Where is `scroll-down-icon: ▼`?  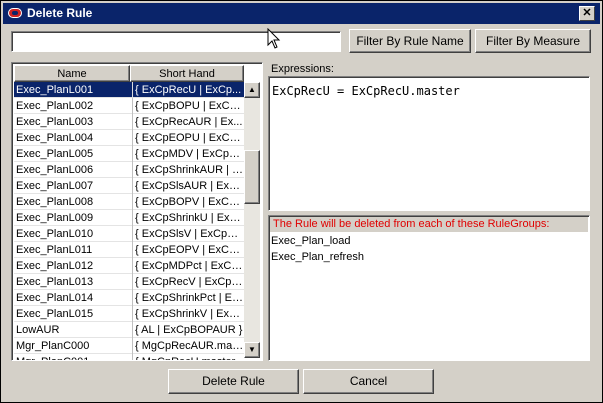 scroll-down-icon: ▼ is located at coordinates (252, 350).